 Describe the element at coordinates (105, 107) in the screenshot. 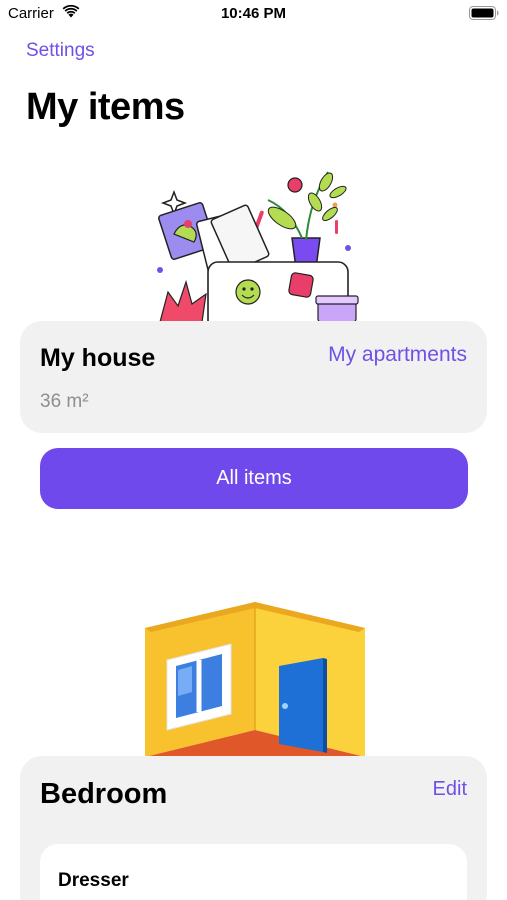

I see `page-title: My items` at that location.